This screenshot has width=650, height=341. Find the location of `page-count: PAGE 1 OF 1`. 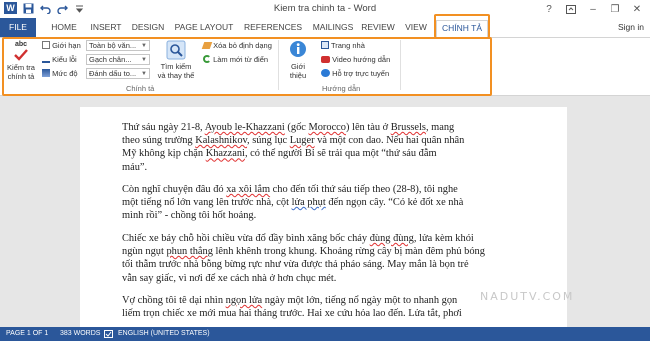

page-count: PAGE 1 OF 1 is located at coordinates (27, 333).